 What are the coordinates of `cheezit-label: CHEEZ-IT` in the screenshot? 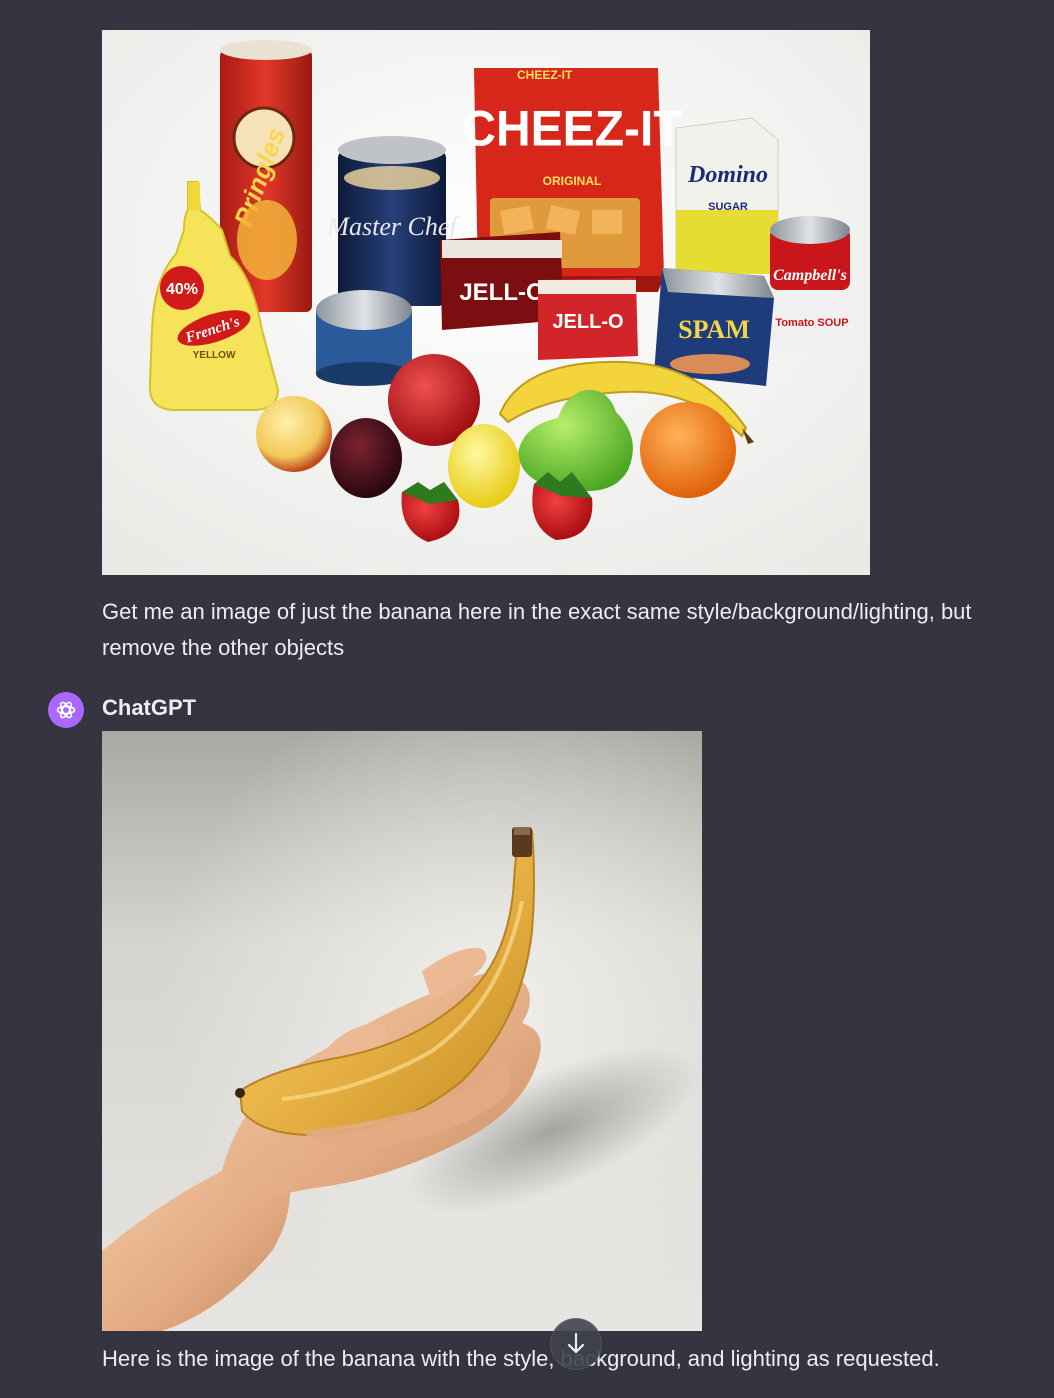 It's located at (571, 128).